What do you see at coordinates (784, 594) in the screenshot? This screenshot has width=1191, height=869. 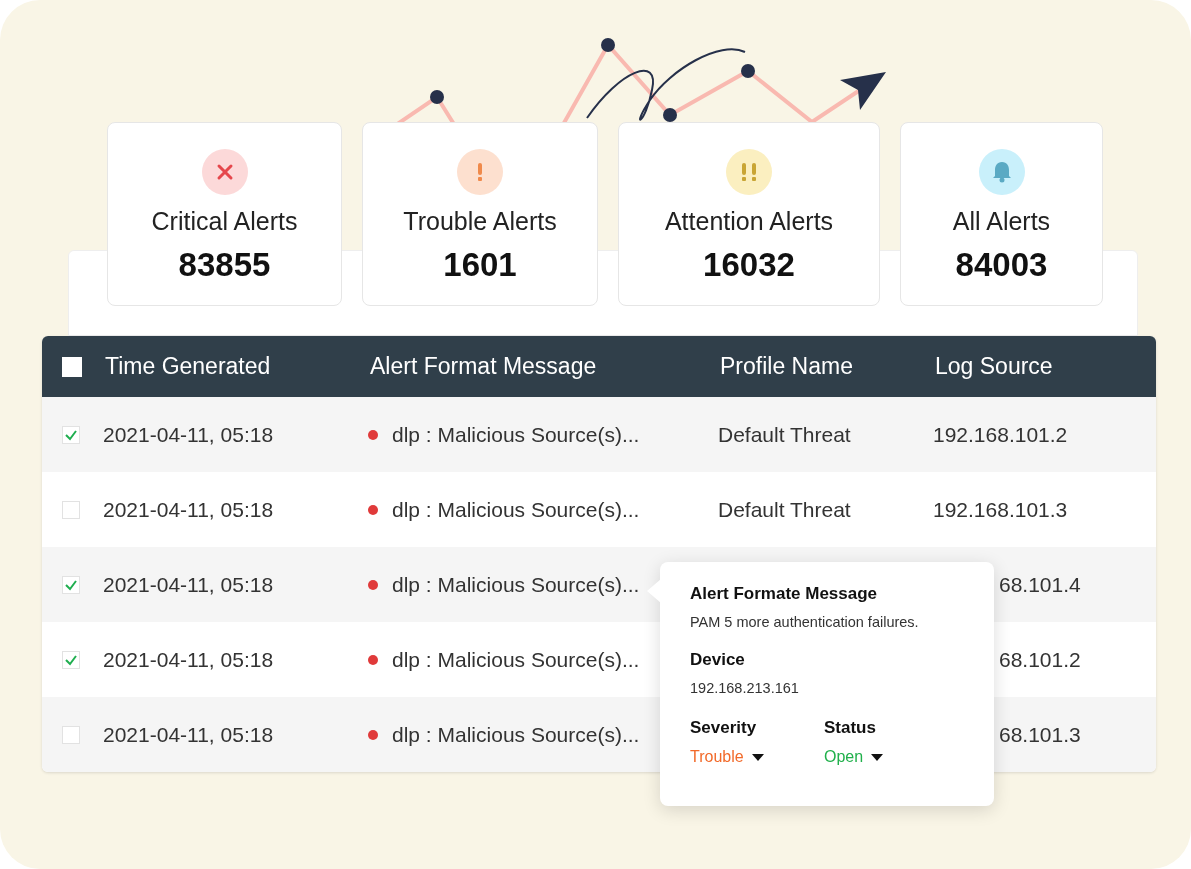 I see `field-label: Alert Formate Message` at bounding box center [784, 594].